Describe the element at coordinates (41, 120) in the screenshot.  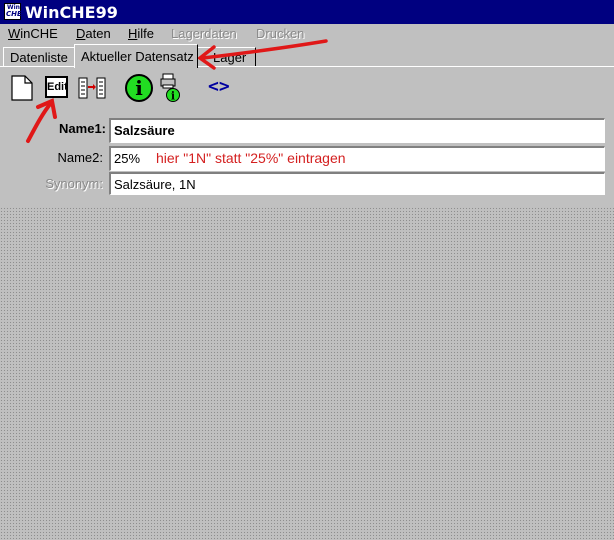
I see `arrow-to-edit` at that location.